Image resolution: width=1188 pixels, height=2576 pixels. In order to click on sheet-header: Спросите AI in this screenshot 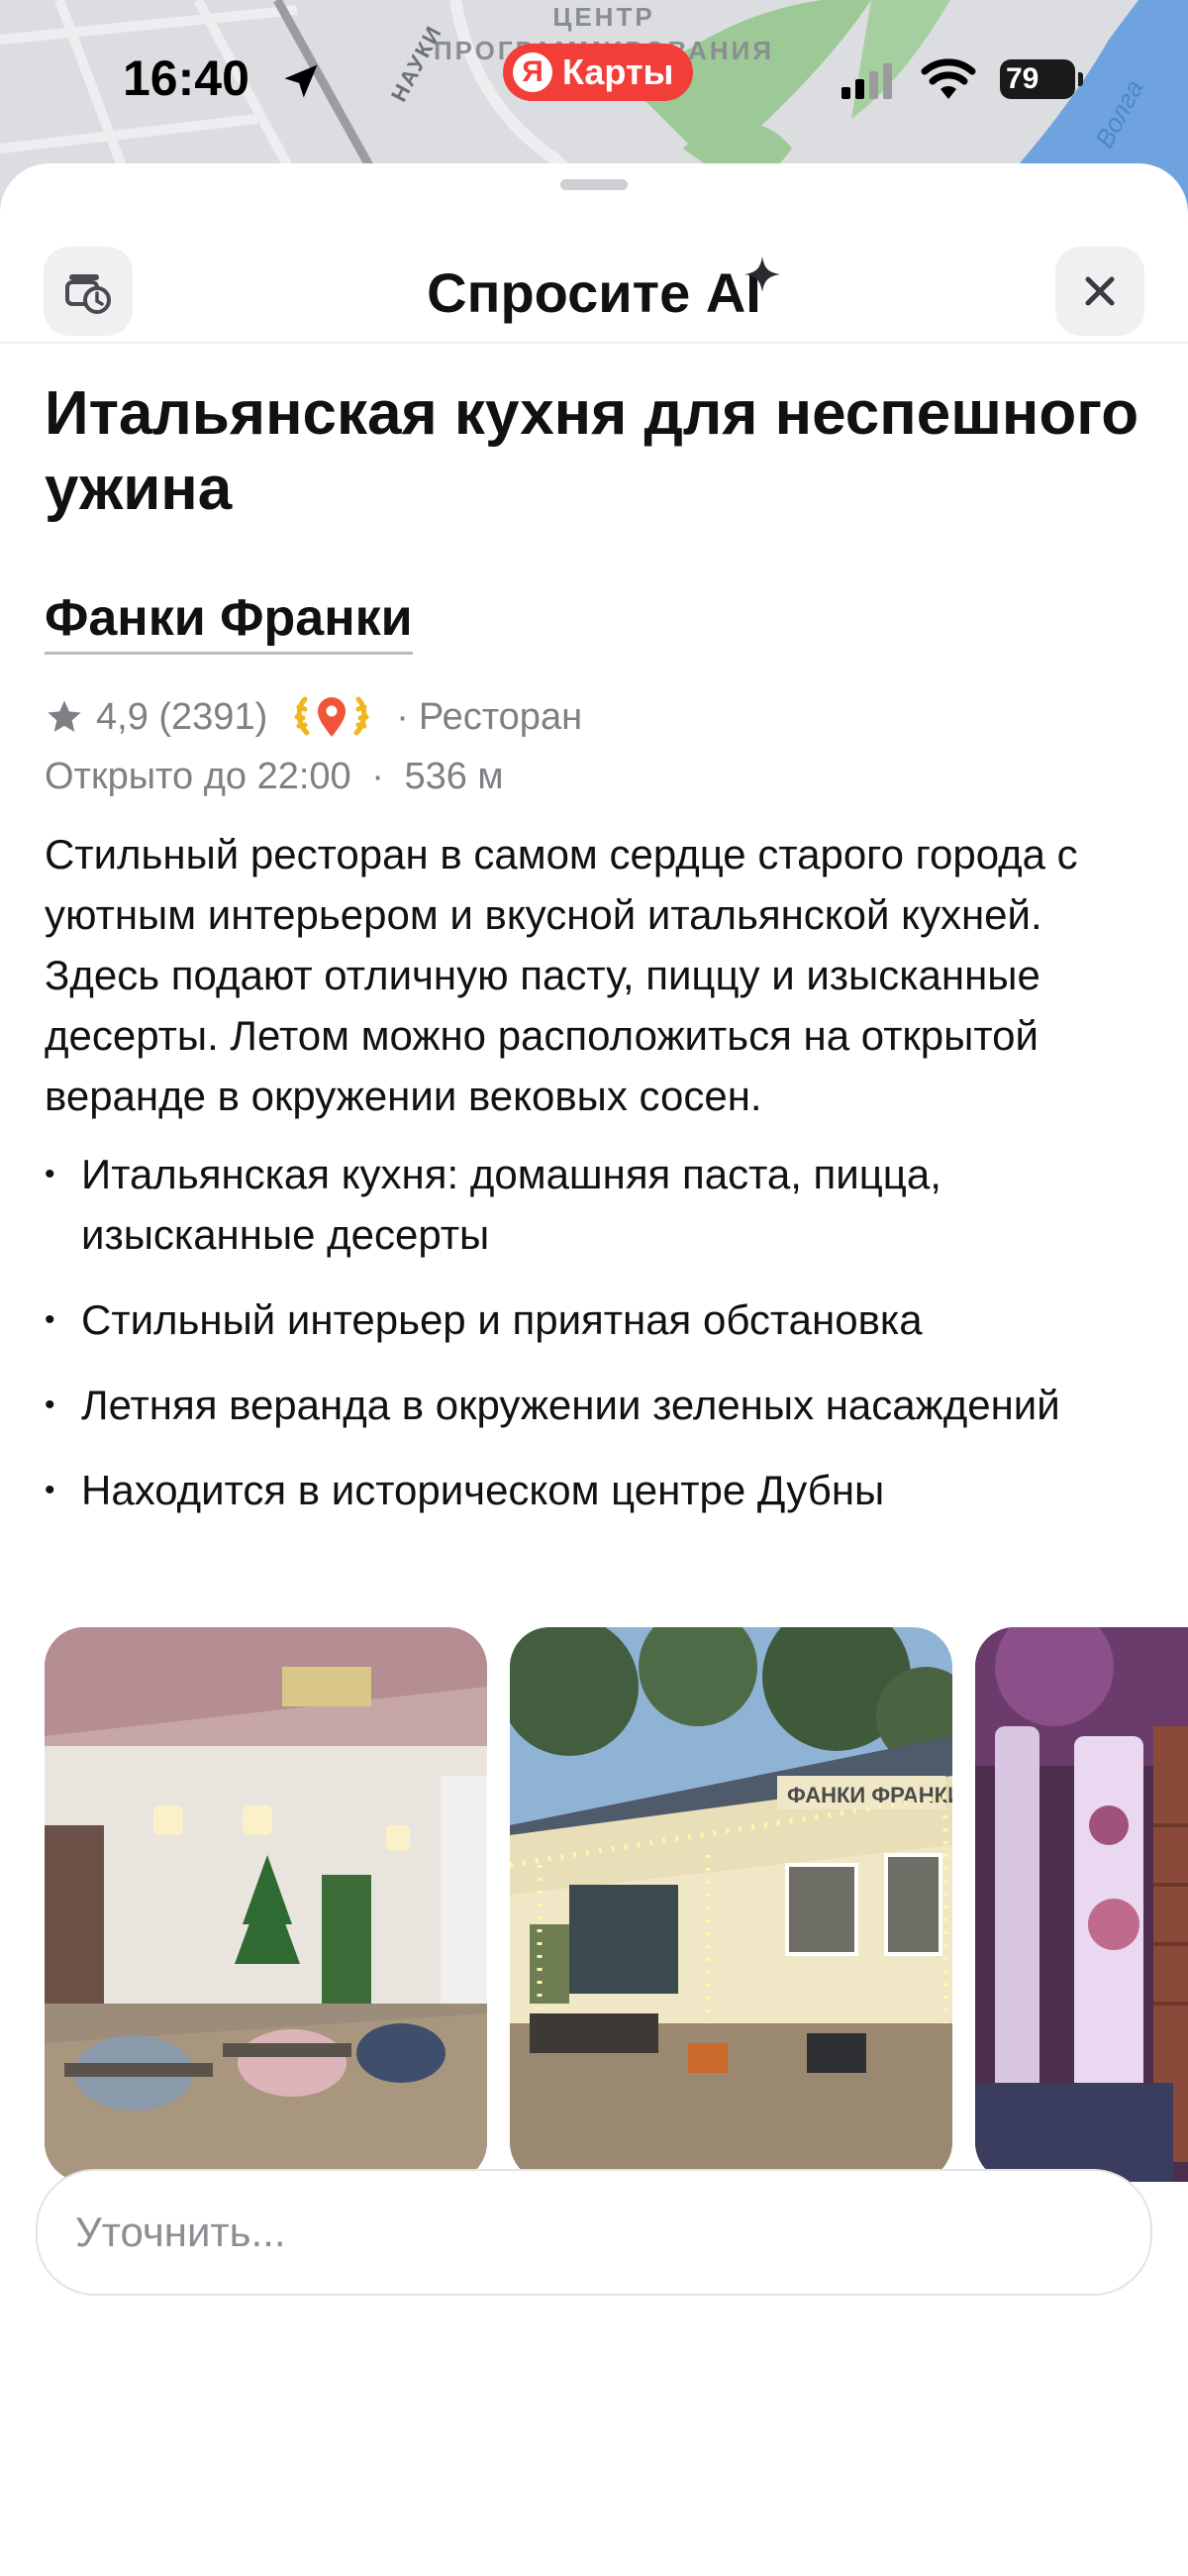, I will do `click(594, 272)`.